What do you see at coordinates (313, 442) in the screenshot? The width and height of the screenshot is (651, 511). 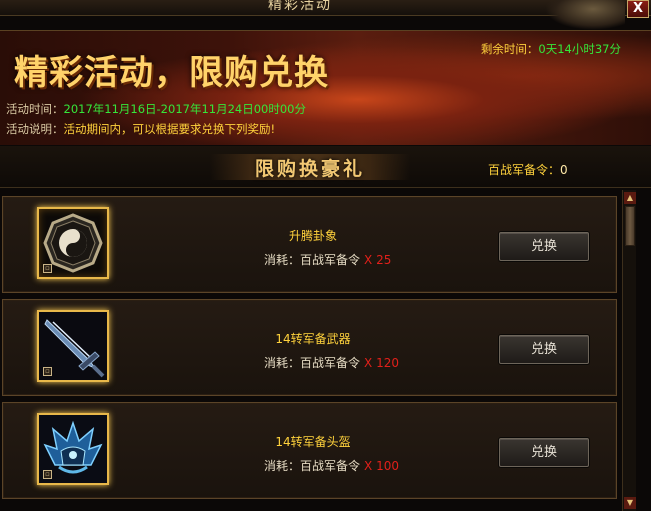 I see `item-name: 14转军备头盔` at bounding box center [313, 442].